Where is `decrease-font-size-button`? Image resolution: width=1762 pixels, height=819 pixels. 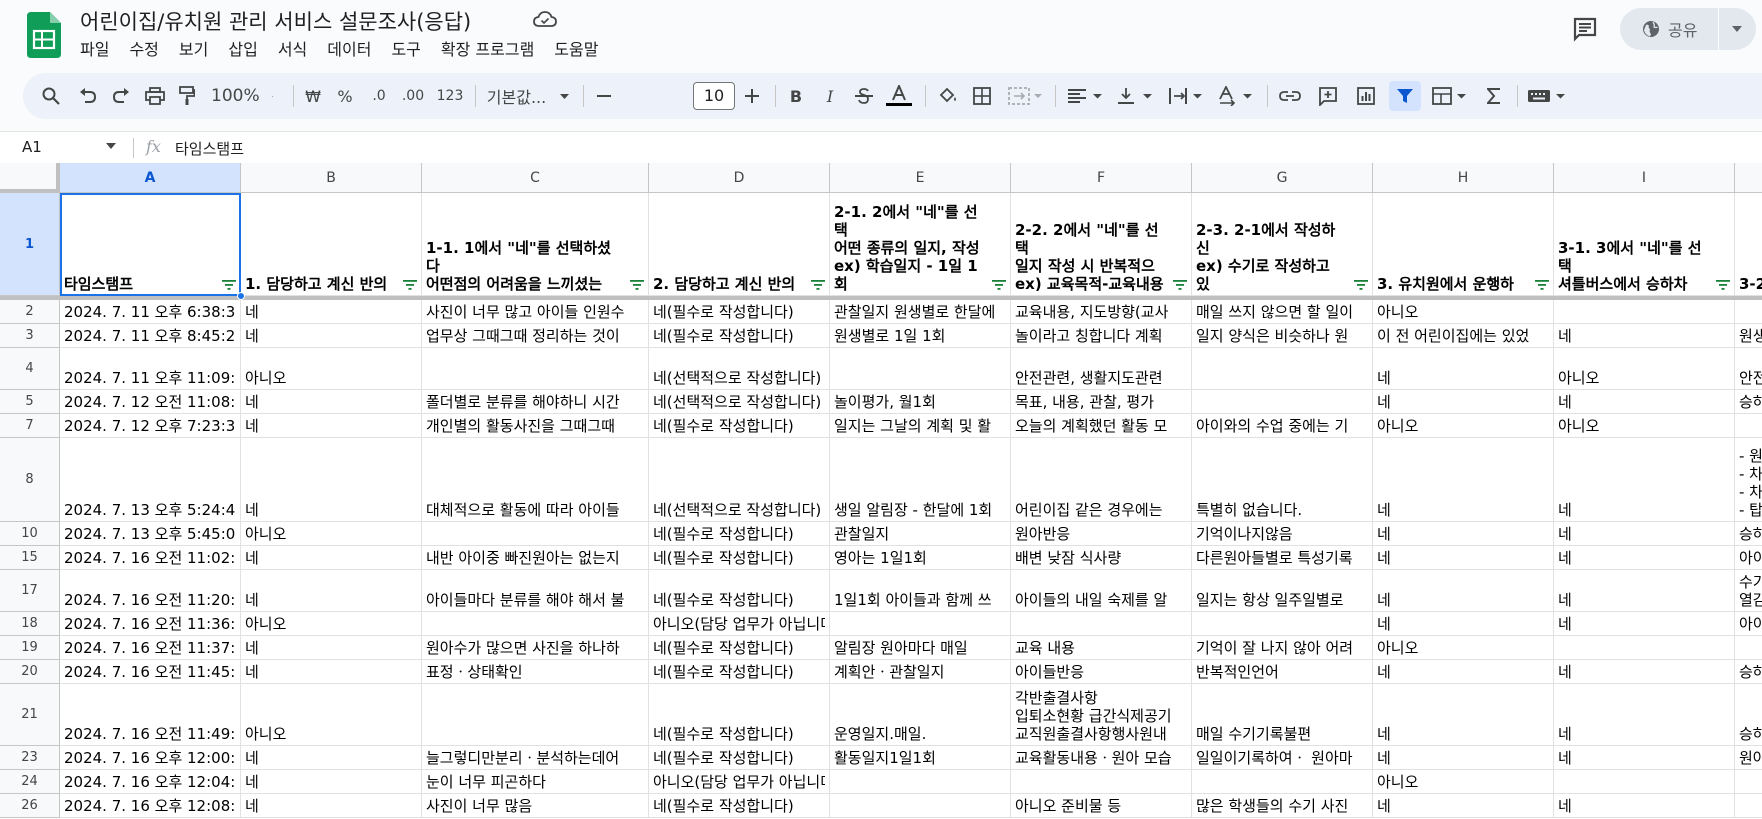
decrease-font-size-button is located at coordinates (604, 96).